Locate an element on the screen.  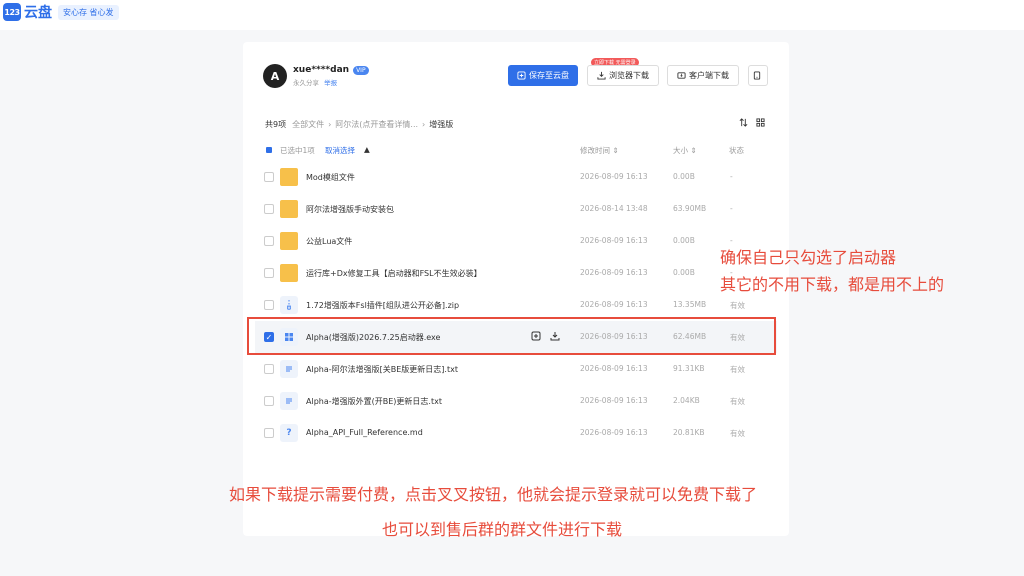
file-name: Alpha_API_Full_Reference.md is located at coordinates (364, 432).